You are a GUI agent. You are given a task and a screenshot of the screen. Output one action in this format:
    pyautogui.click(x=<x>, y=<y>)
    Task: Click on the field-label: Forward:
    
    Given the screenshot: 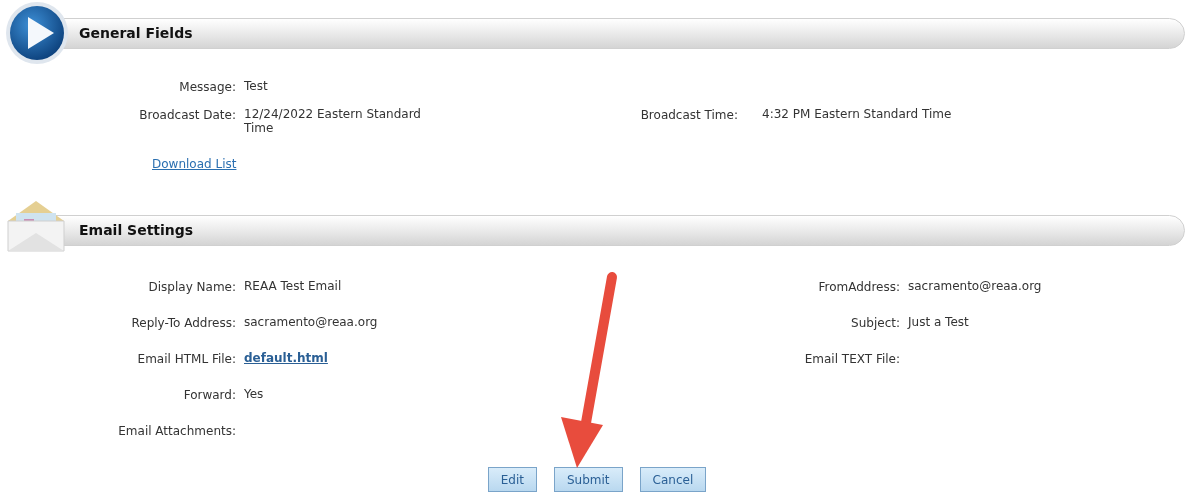 What is the action you would take?
    pyautogui.click(x=209, y=395)
    